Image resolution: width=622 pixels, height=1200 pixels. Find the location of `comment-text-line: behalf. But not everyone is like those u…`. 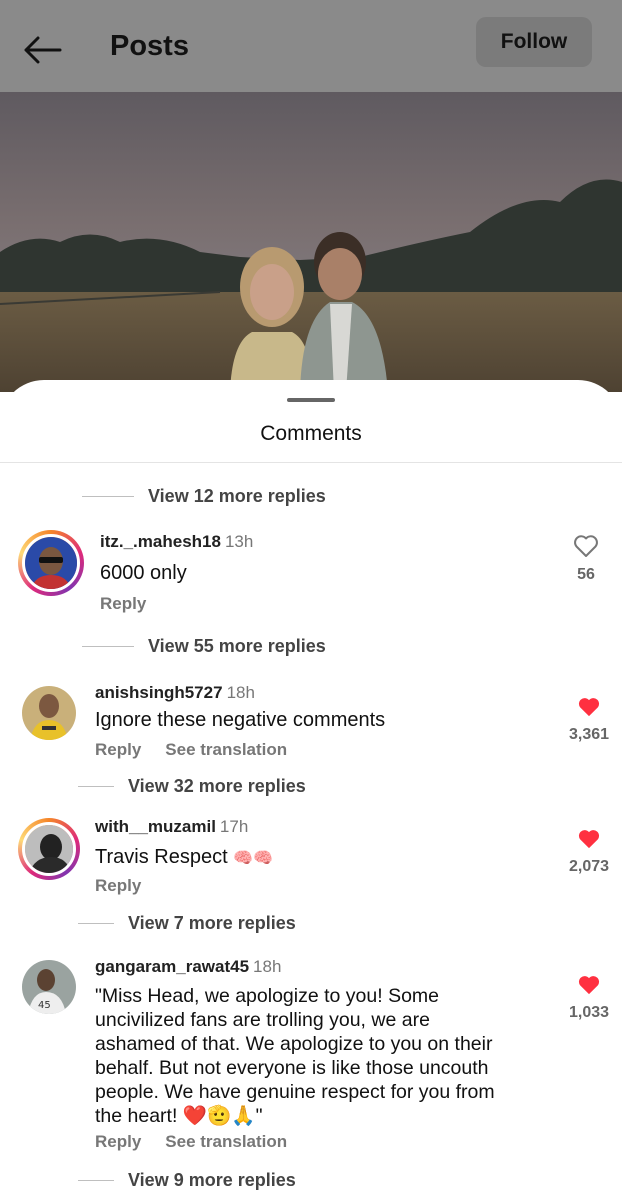

comment-text-line: behalf. But not everyone is like those u… is located at coordinates (292, 1068).